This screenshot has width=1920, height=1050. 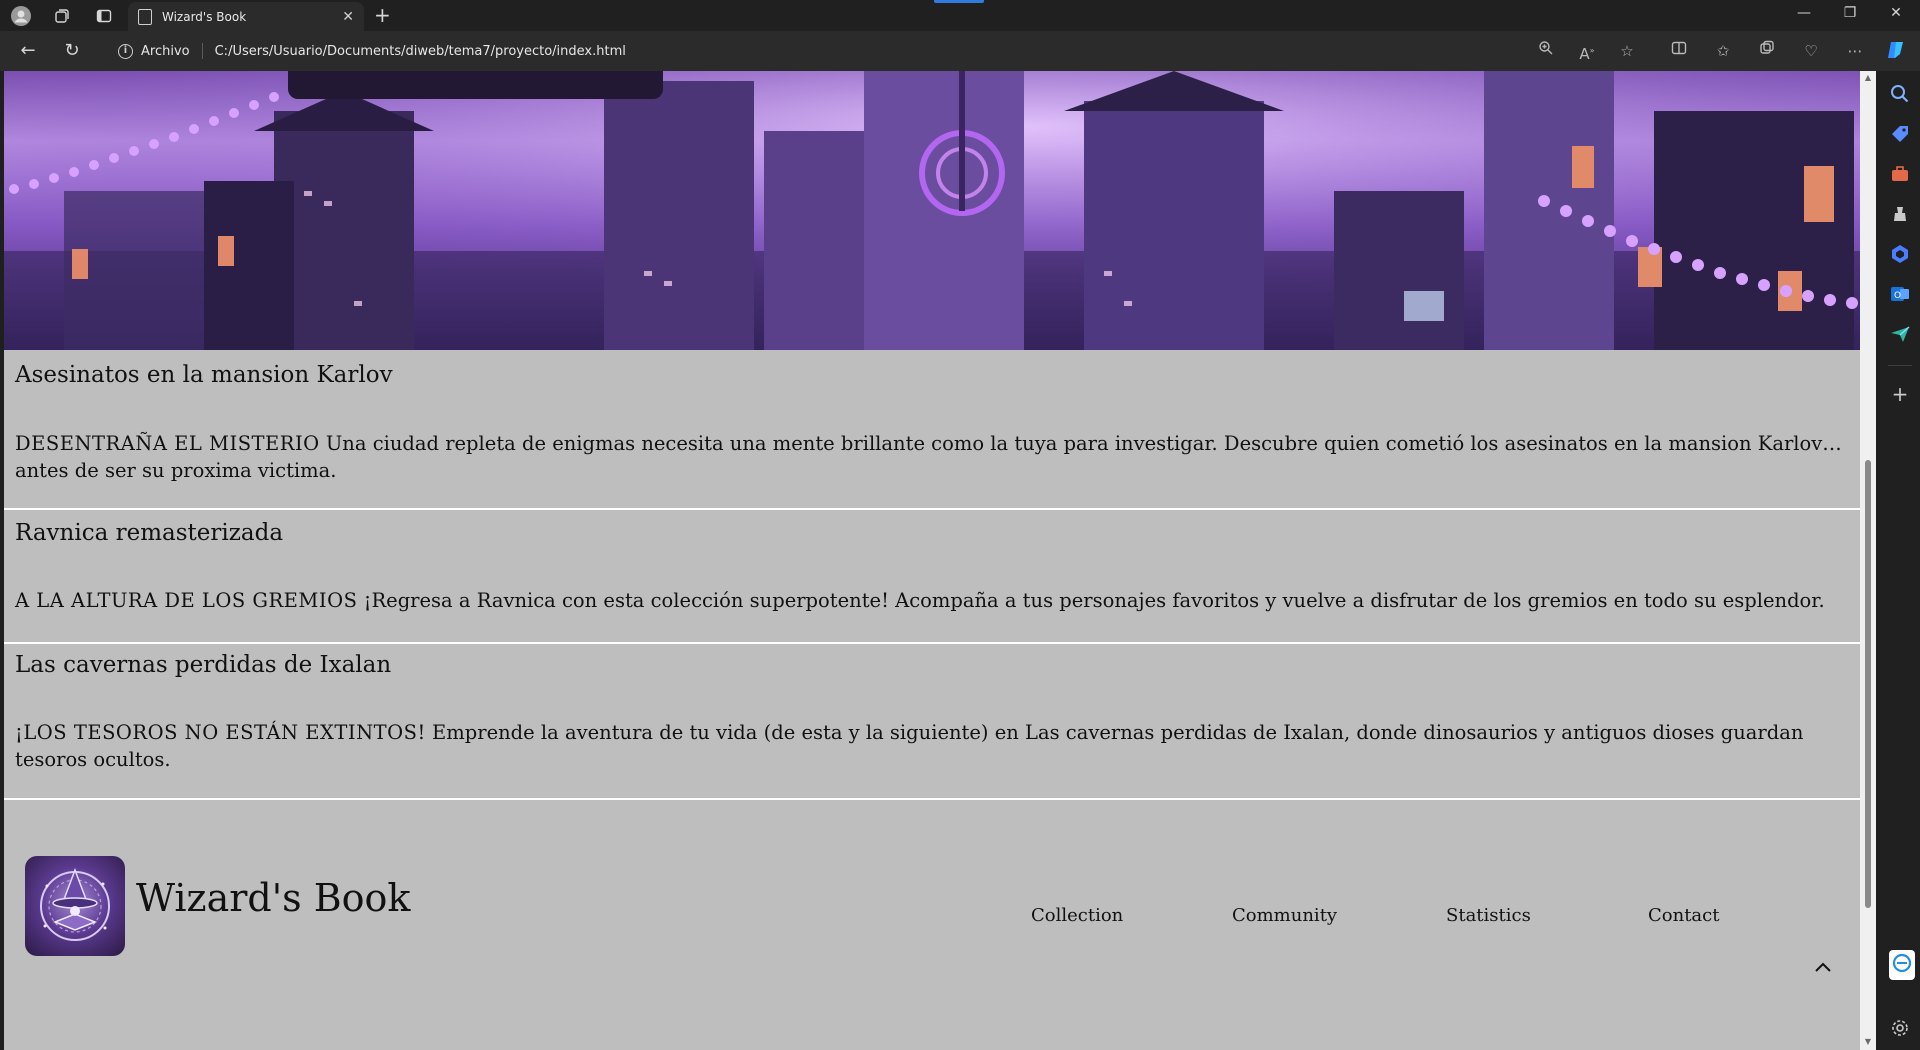 What do you see at coordinates (202, 51) in the screenshot?
I see `url-divider` at bounding box center [202, 51].